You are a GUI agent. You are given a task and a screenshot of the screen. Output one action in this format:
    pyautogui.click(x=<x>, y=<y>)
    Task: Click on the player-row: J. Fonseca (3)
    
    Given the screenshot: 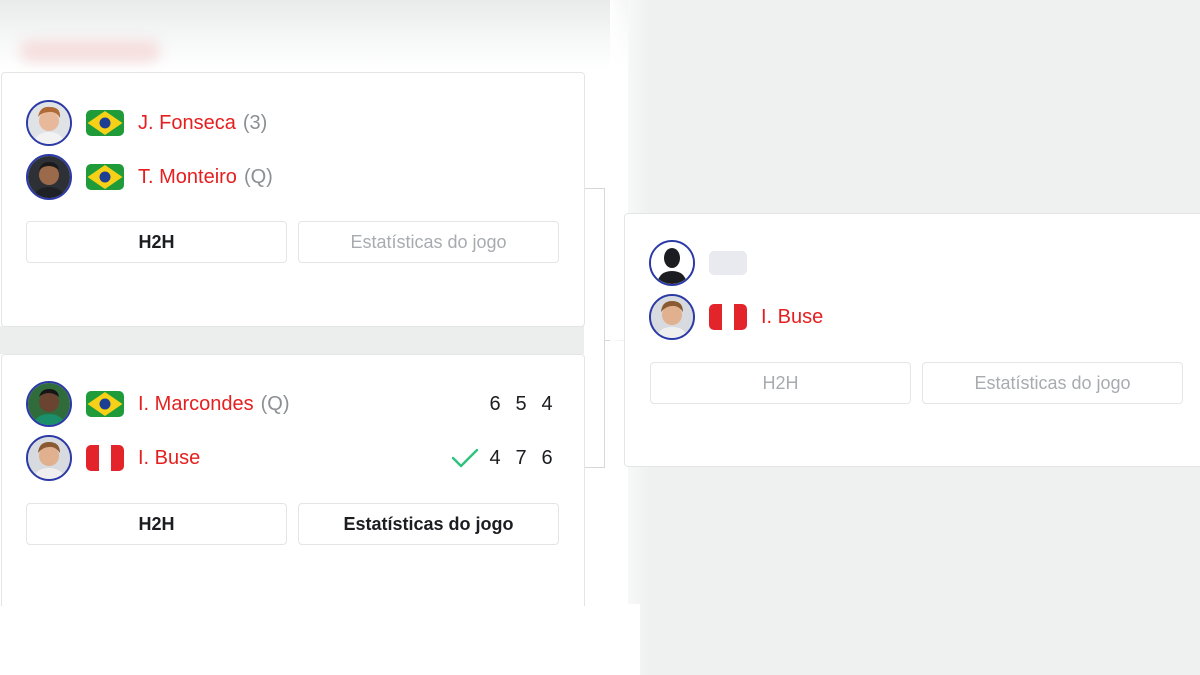 What is the action you would take?
    pyautogui.click(x=146, y=123)
    